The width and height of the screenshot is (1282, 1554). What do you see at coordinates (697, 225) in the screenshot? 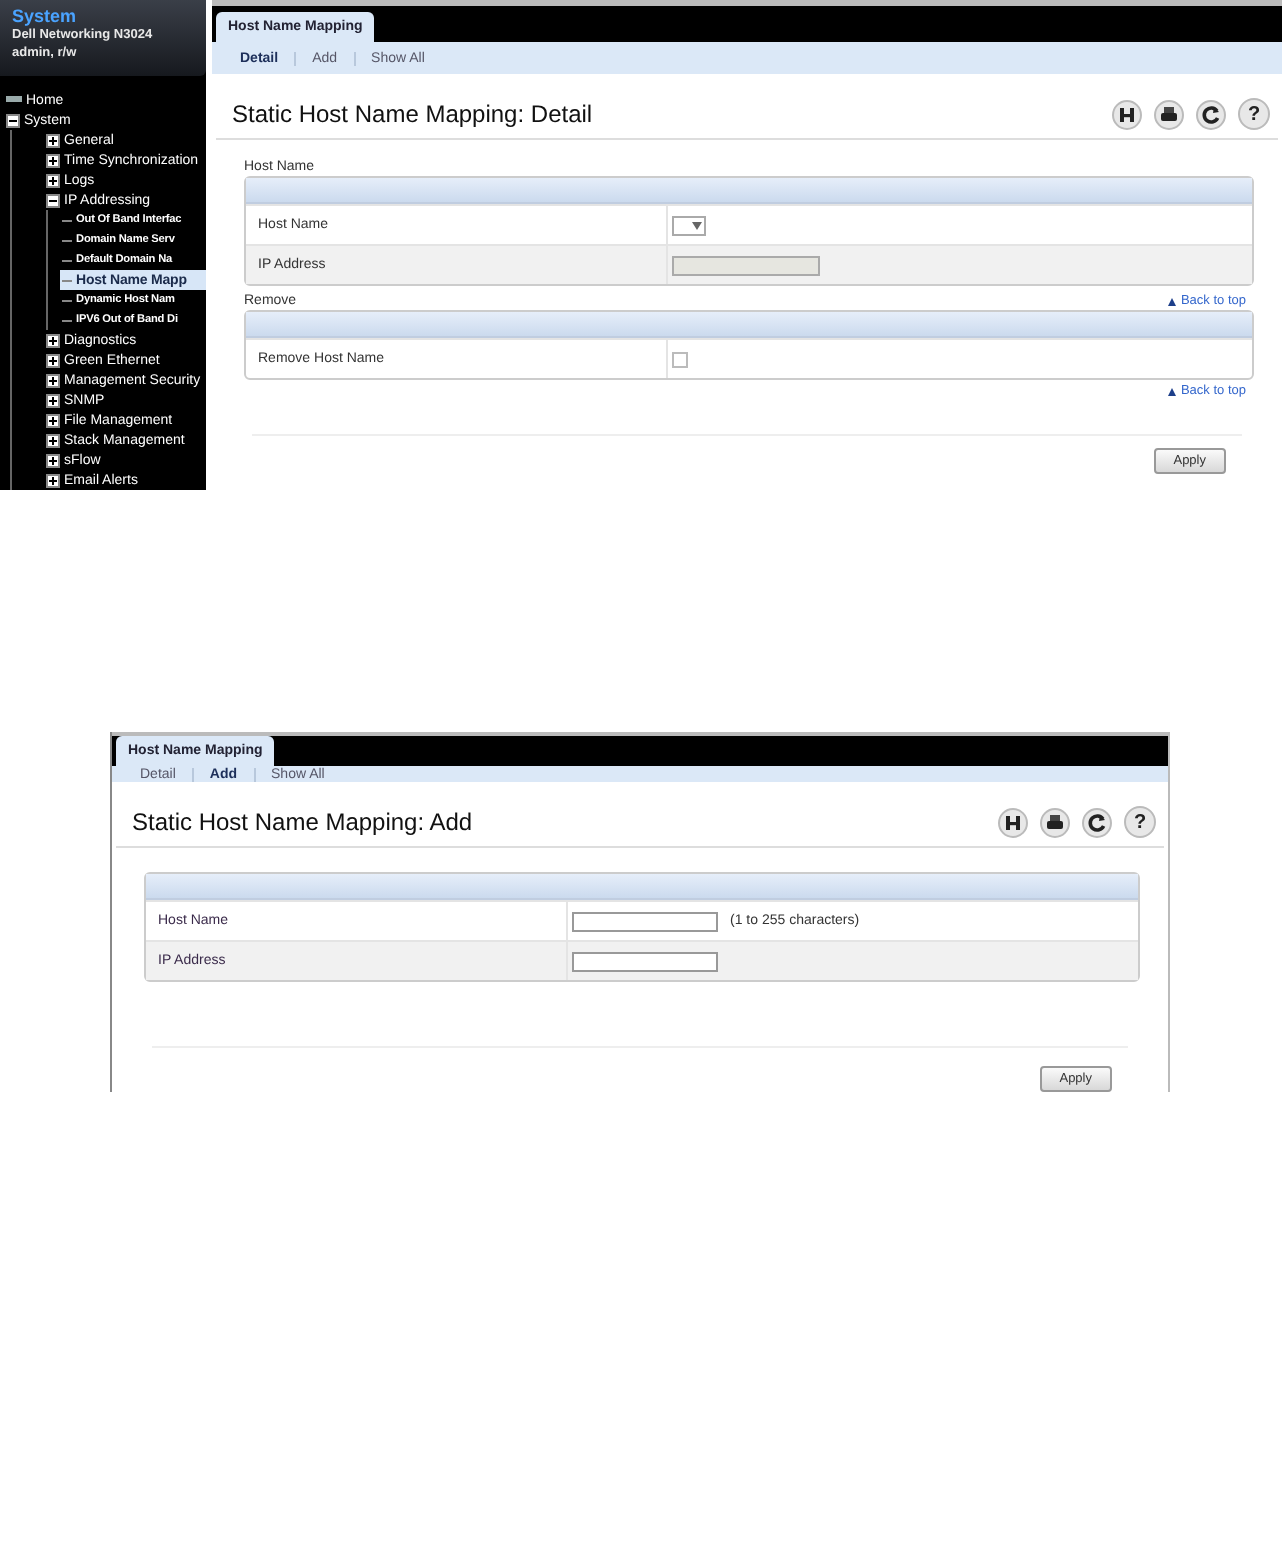
I see `caret-icon` at bounding box center [697, 225].